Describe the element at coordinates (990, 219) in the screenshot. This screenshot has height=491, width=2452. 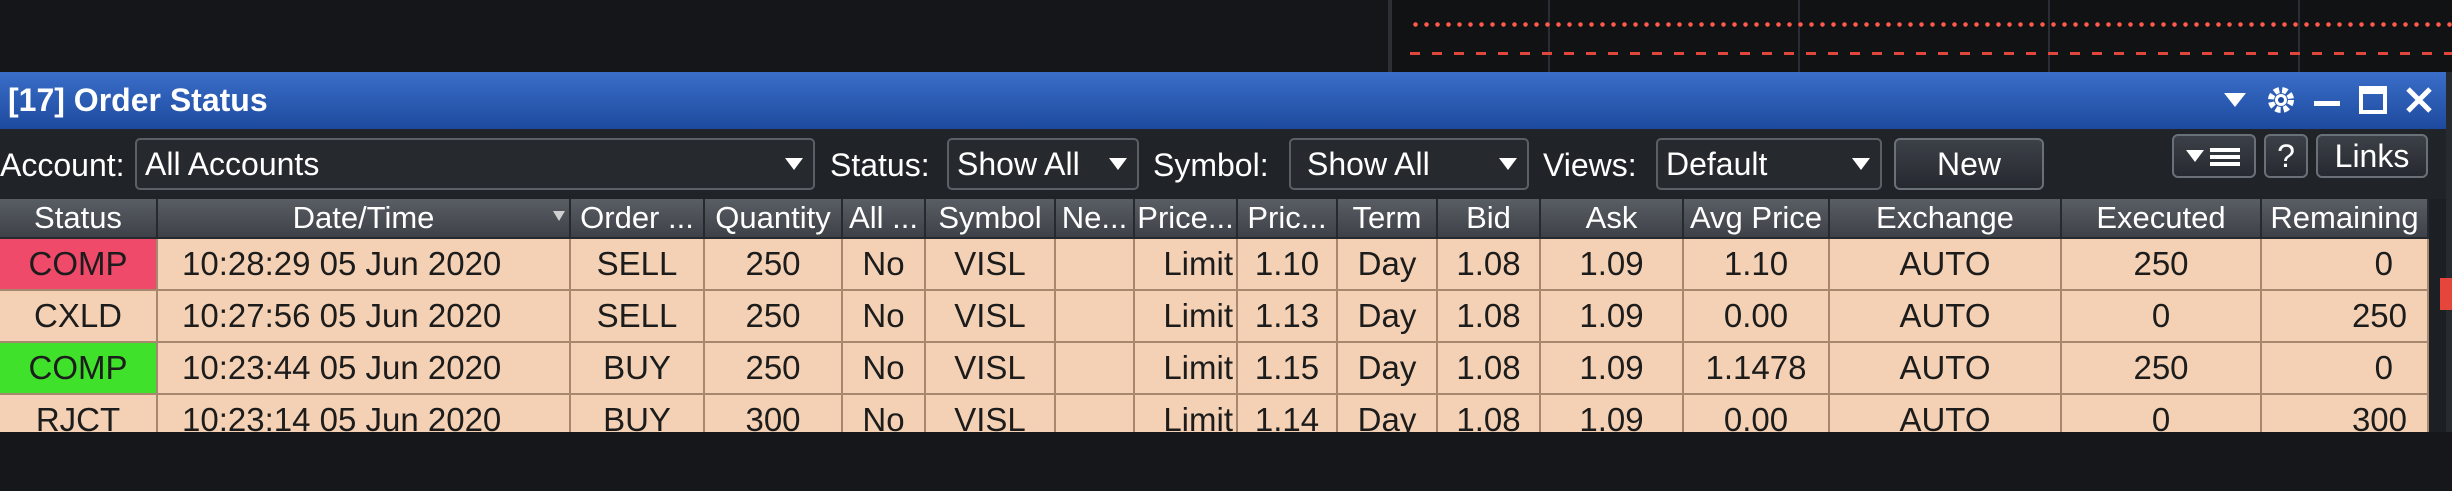
I see `column-header-symbol: Symbol` at that location.